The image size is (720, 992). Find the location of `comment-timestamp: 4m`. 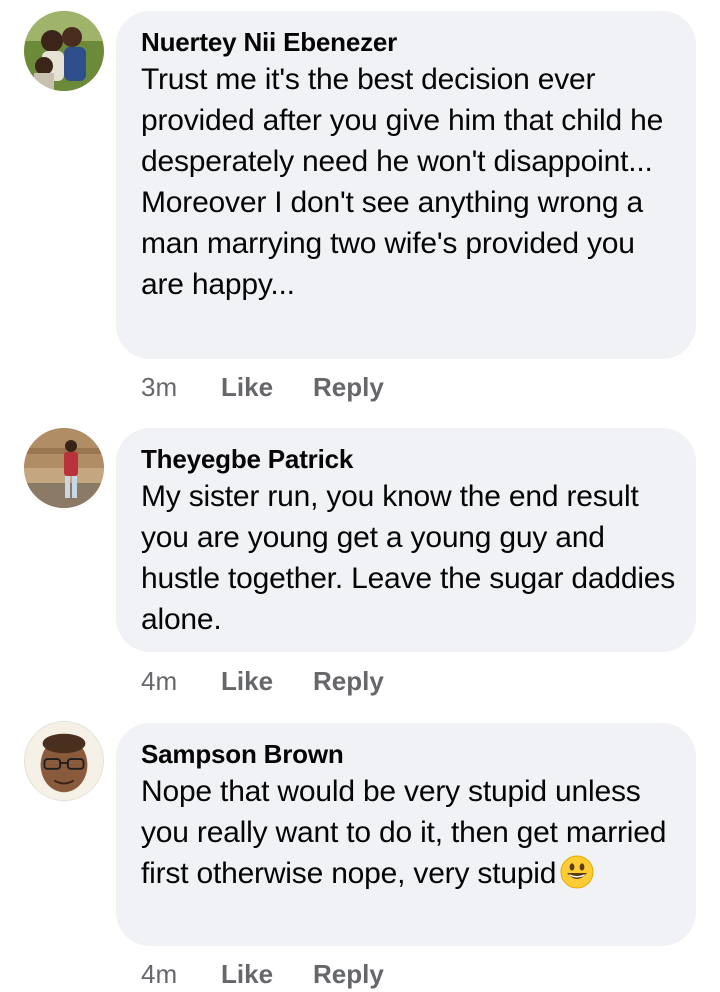

comment-timestamp: 4m is located at coordinates (181, 681).